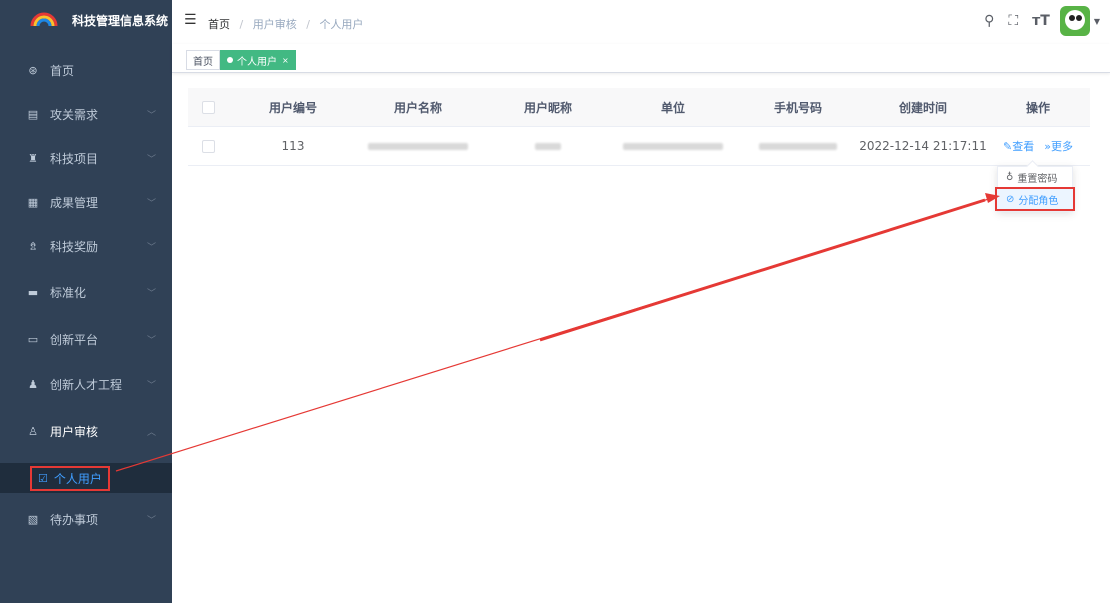 The height and width of the screenshot is (603, 1110). What do you see at coordinates (417, 107) in the screenshot?
I see `column-header: 用户名称` at bounding box center [417, 107].